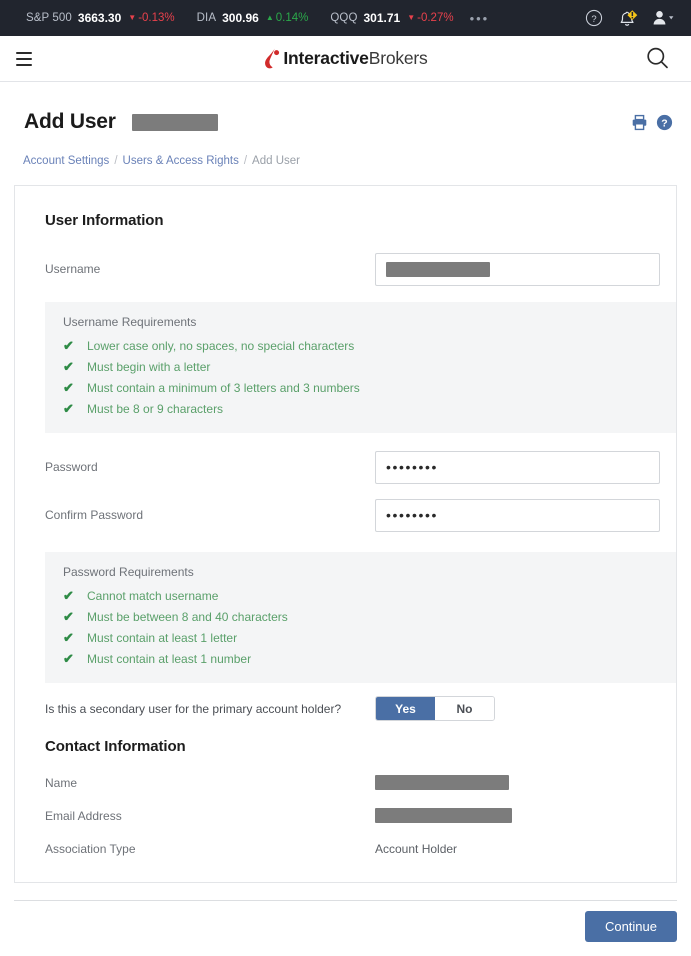 This screenshot has width=691, height=956. I want to click on username-label: Username, so click(73, 269).